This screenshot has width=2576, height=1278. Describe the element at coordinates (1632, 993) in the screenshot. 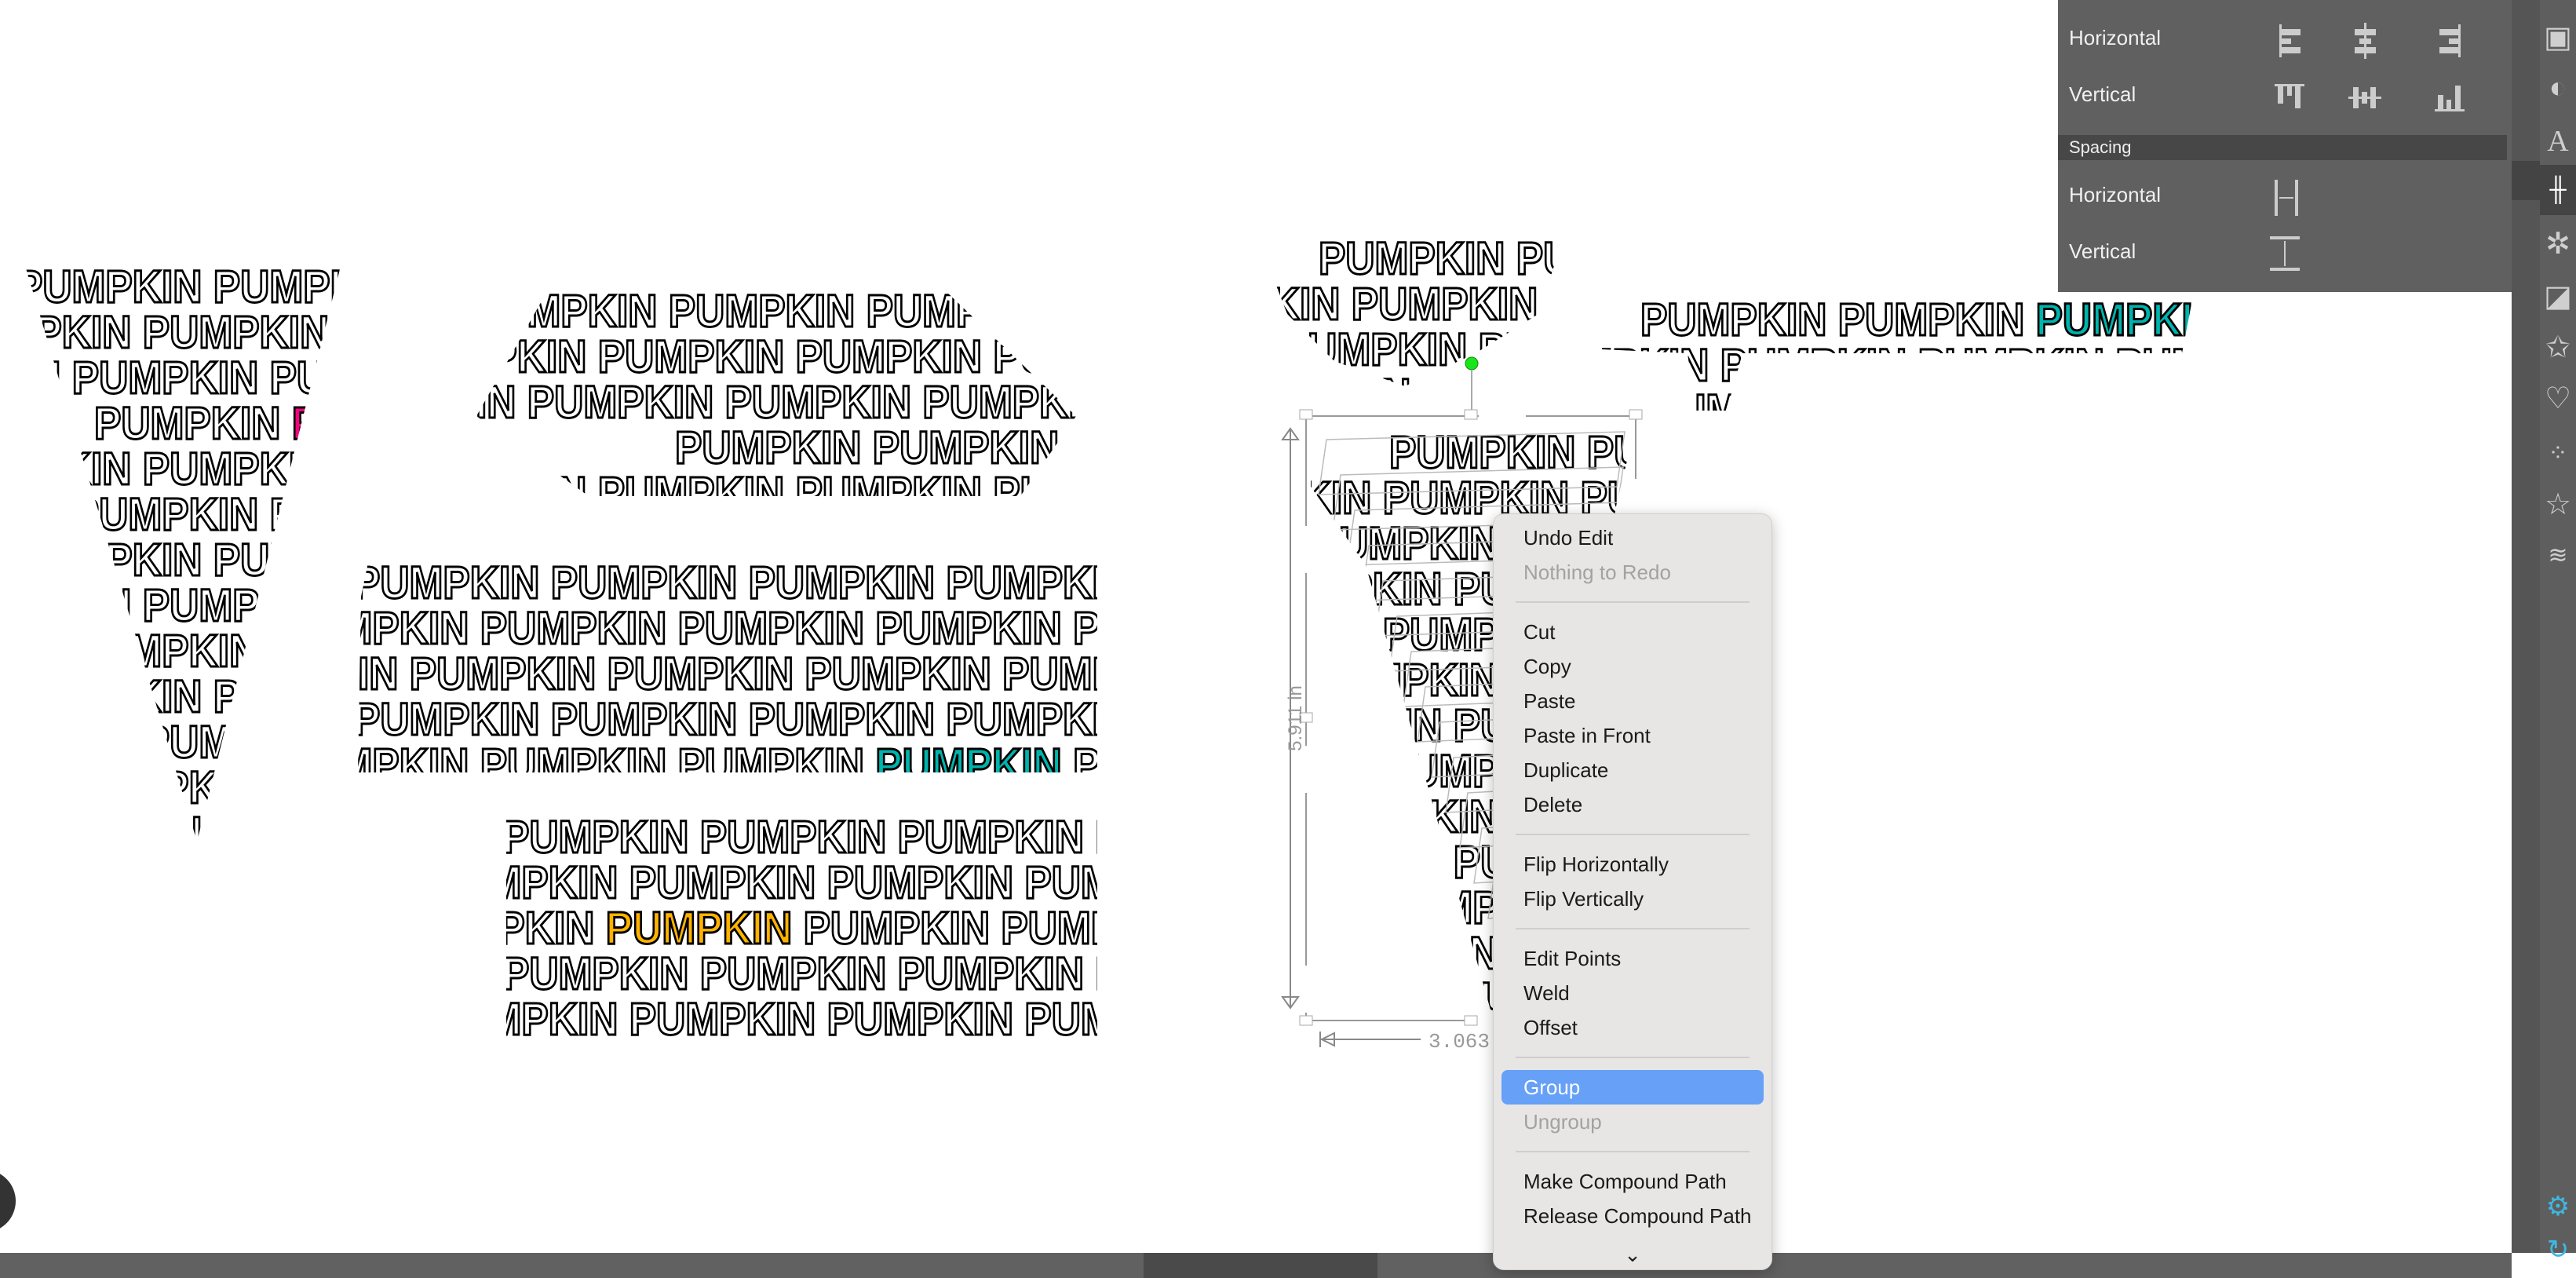

I see `menu-item-weld: Weld` at that location.